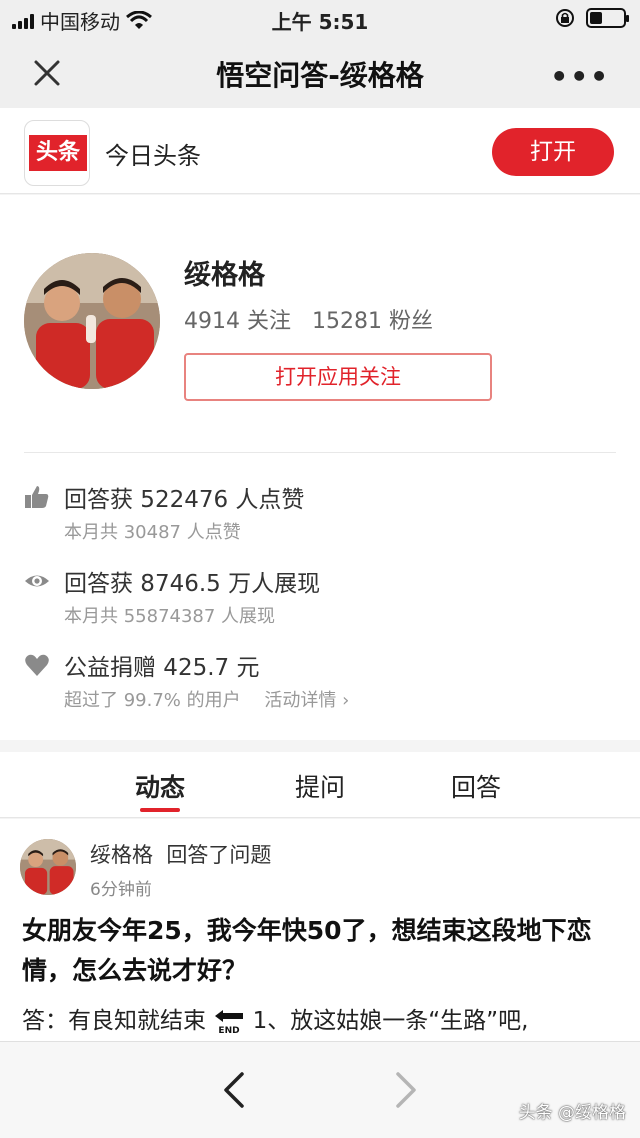 The height and width of the screenshot is (1138, 640). What do you see at coordinates (320, 452) in the screenshot?
I see `divider` at bounding box center [320, 452].